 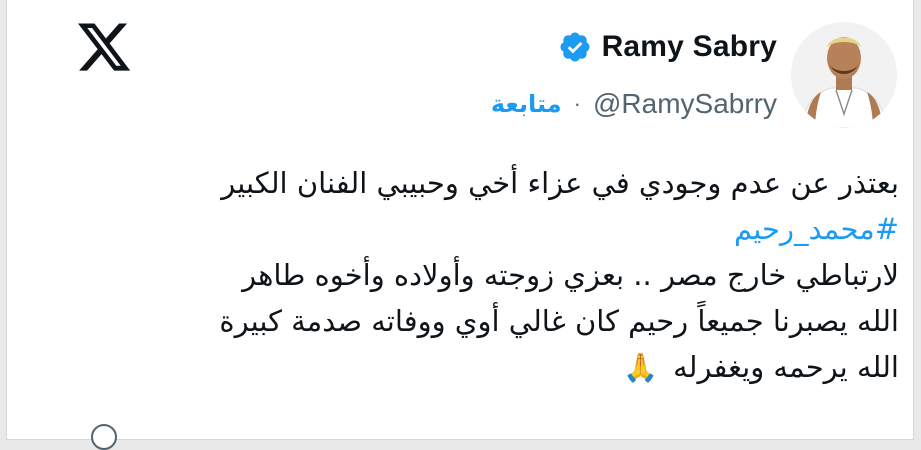 I want to click on author-name-row: Ramy Sabry, so click(x=667, y=47).